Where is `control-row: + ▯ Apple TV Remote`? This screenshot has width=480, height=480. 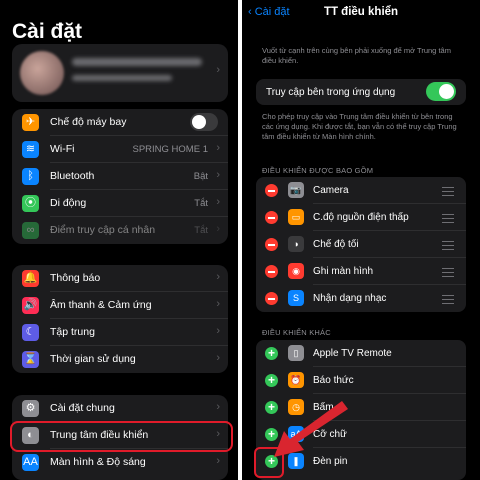
control-row: + ▯ Apple TV Remote is located at coordinates (361, 353).